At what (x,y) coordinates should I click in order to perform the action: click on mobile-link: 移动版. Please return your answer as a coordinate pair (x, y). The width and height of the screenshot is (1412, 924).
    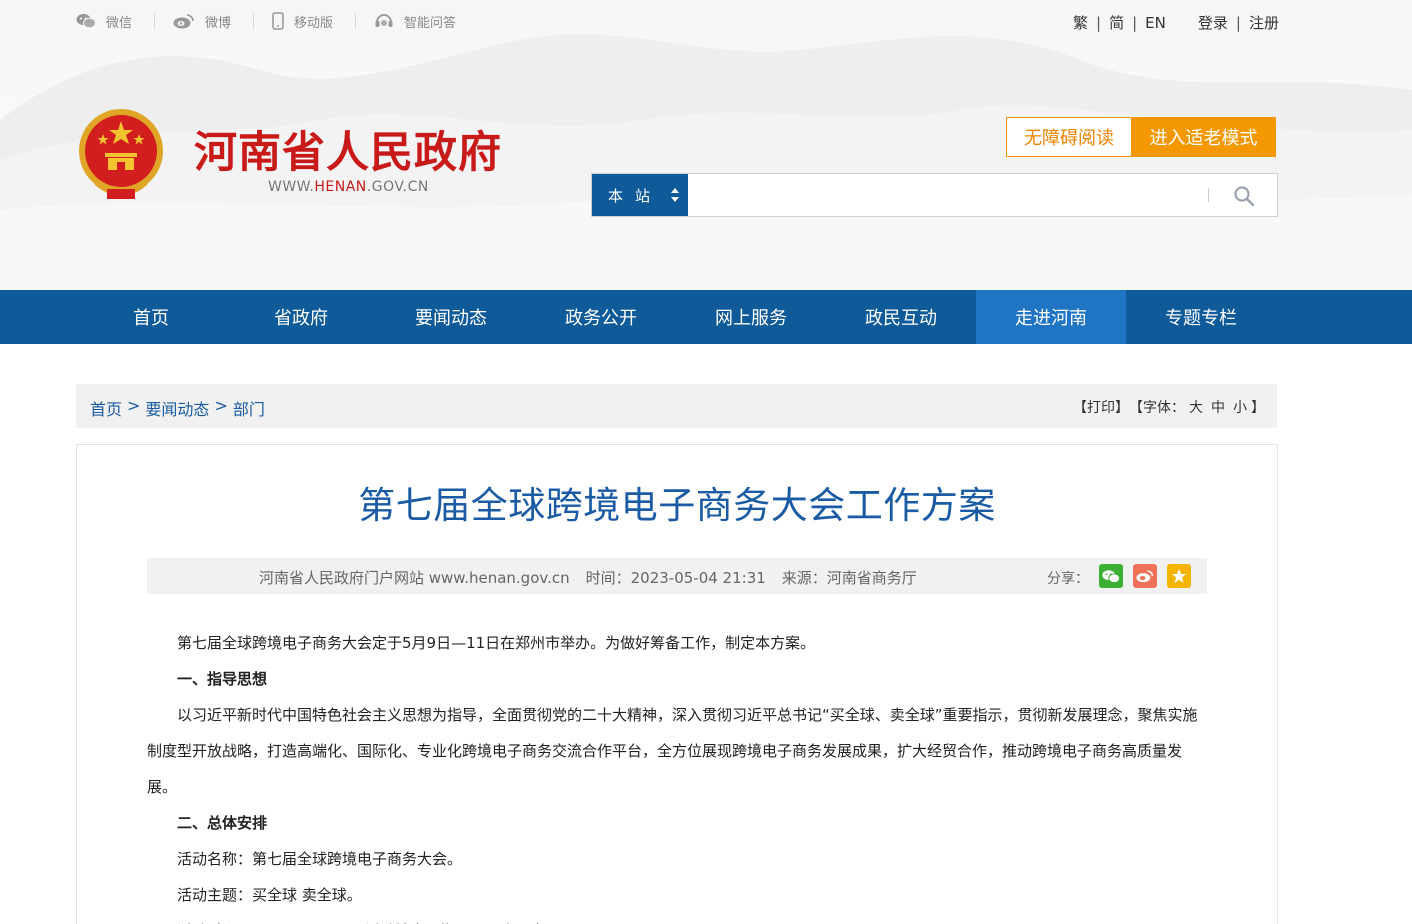
    Looking at the image, I should click on (314, 21).